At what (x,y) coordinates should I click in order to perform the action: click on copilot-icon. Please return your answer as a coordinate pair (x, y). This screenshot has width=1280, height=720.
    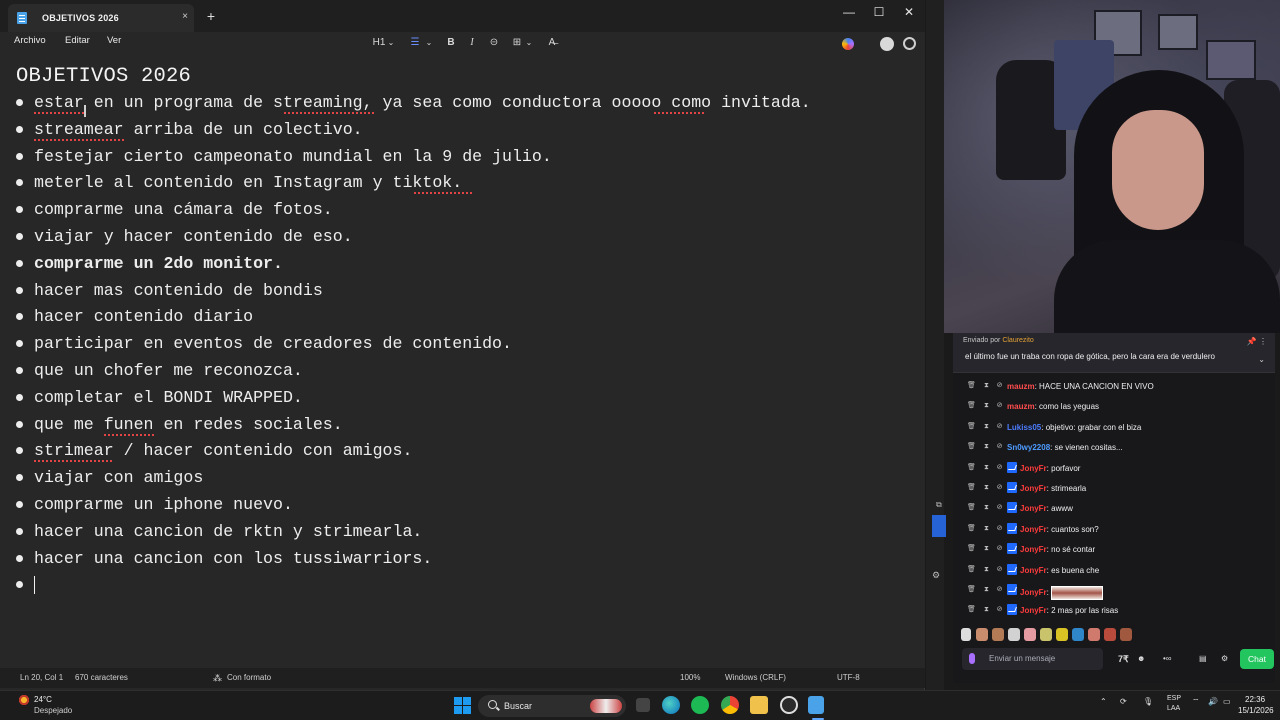
    Looking at the image, I should click on (848, 44).